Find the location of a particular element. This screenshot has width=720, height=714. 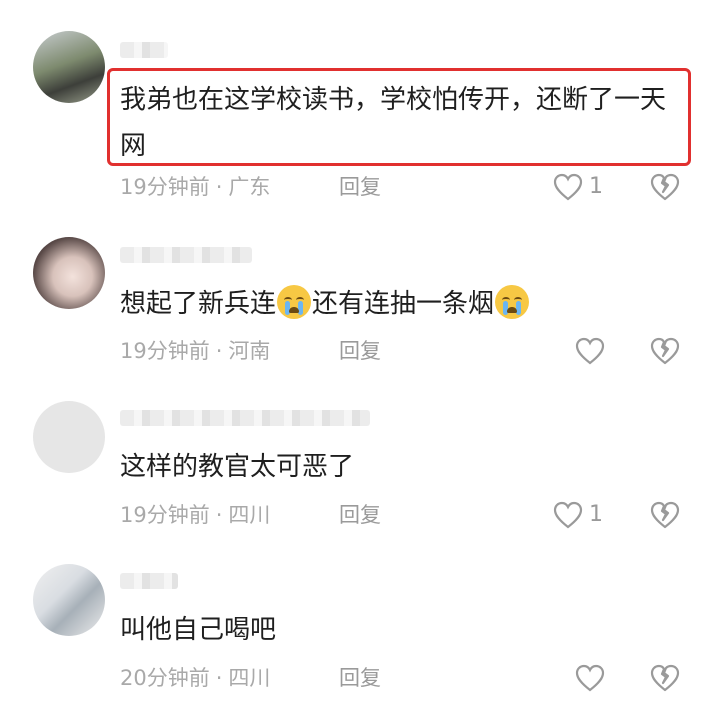

avatar is located at coordinates (69, 600).